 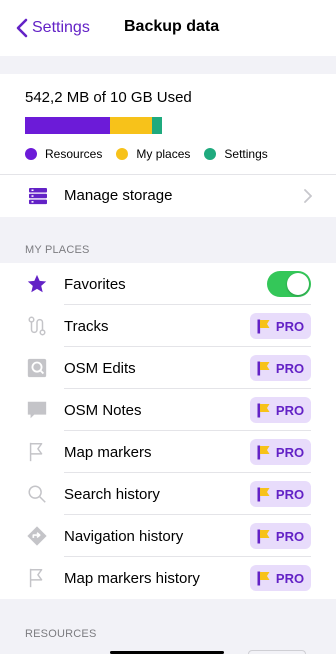 I want to click on back-button: Settings, so click(x=53, y=28).